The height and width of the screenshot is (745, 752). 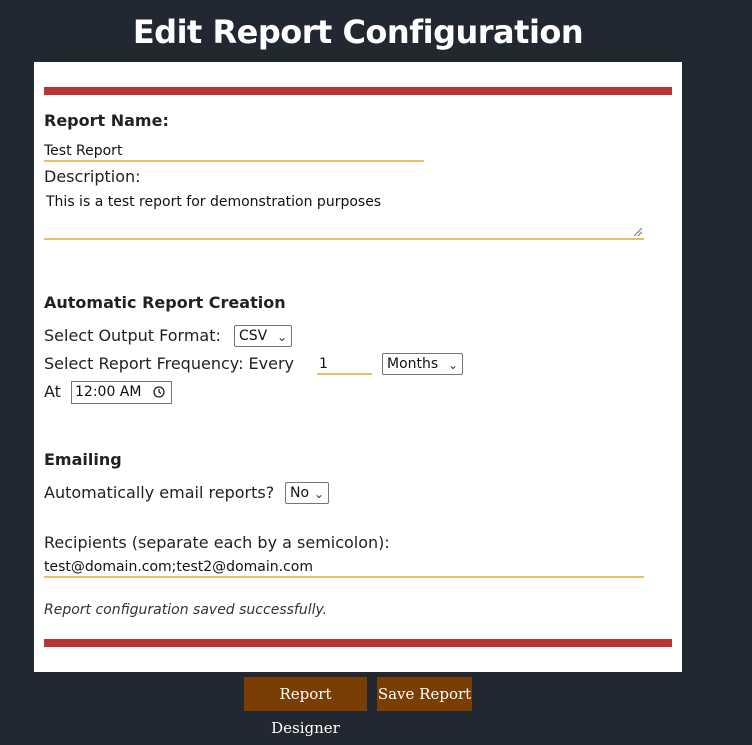 I want to click on output-format-select: CSV ⌄, so click(x=263, y=336).